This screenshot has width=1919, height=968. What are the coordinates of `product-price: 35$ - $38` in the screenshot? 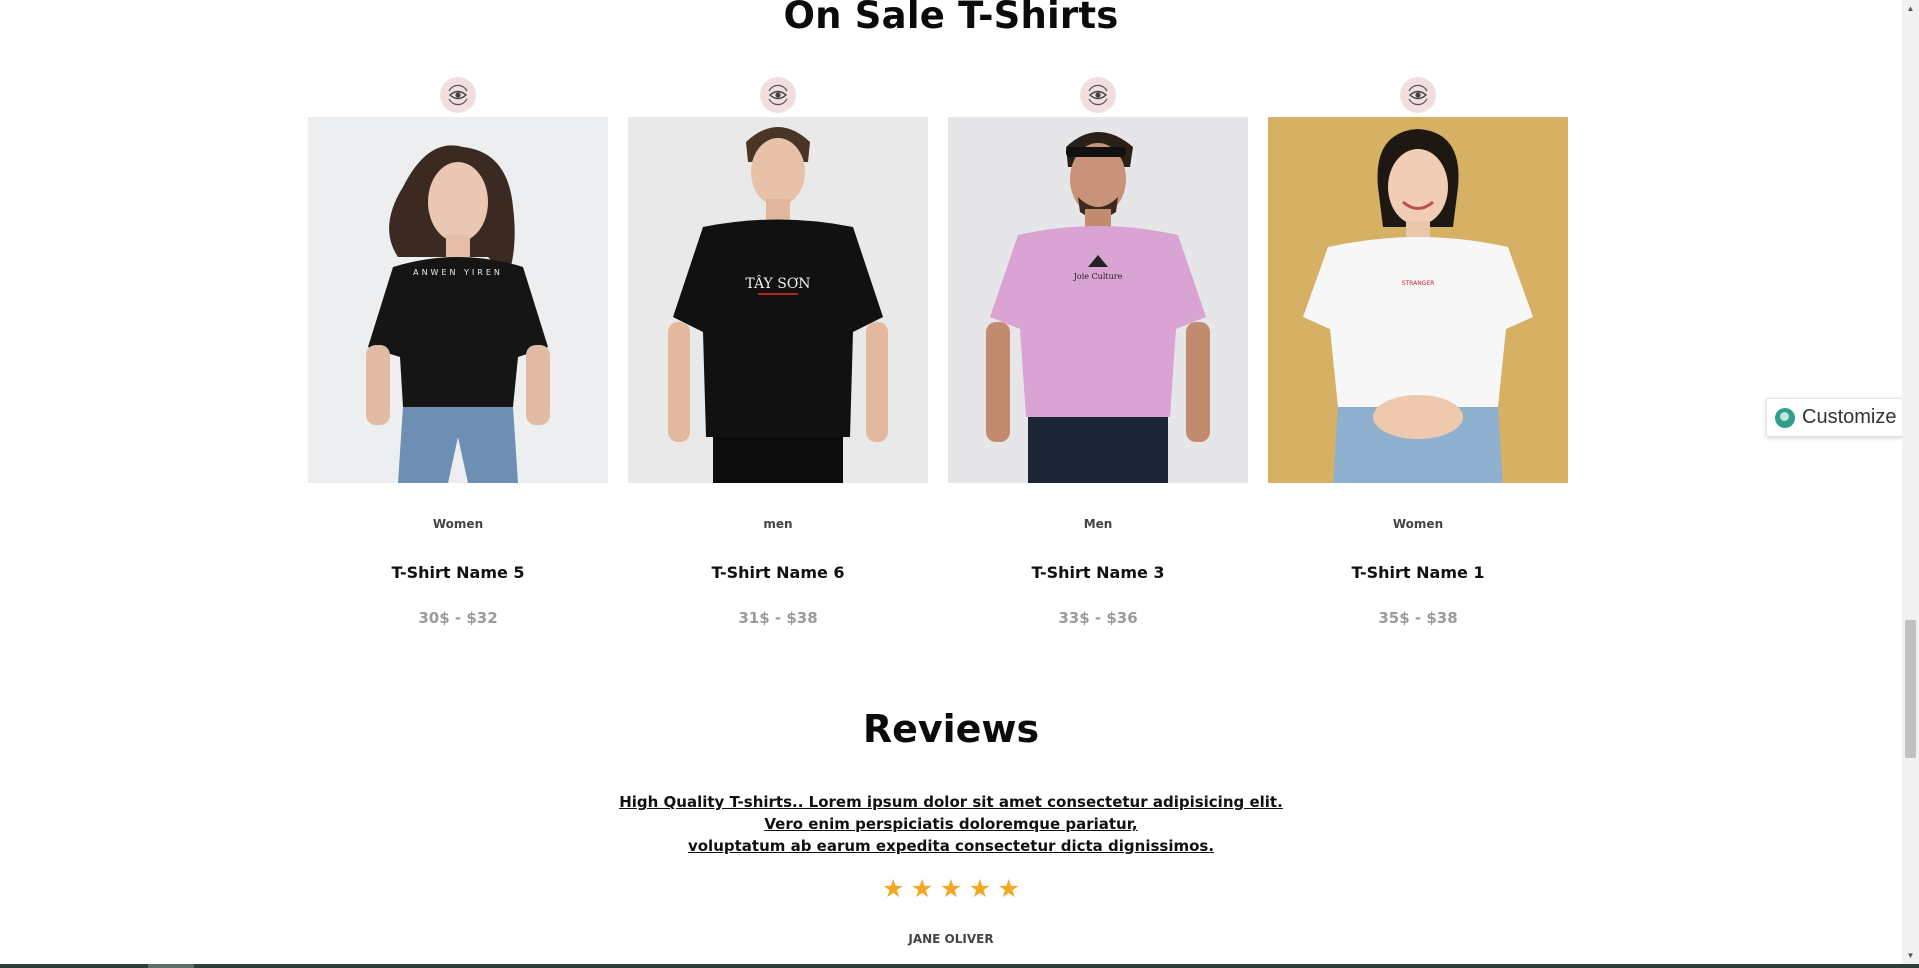 It's located at (1418, 618).